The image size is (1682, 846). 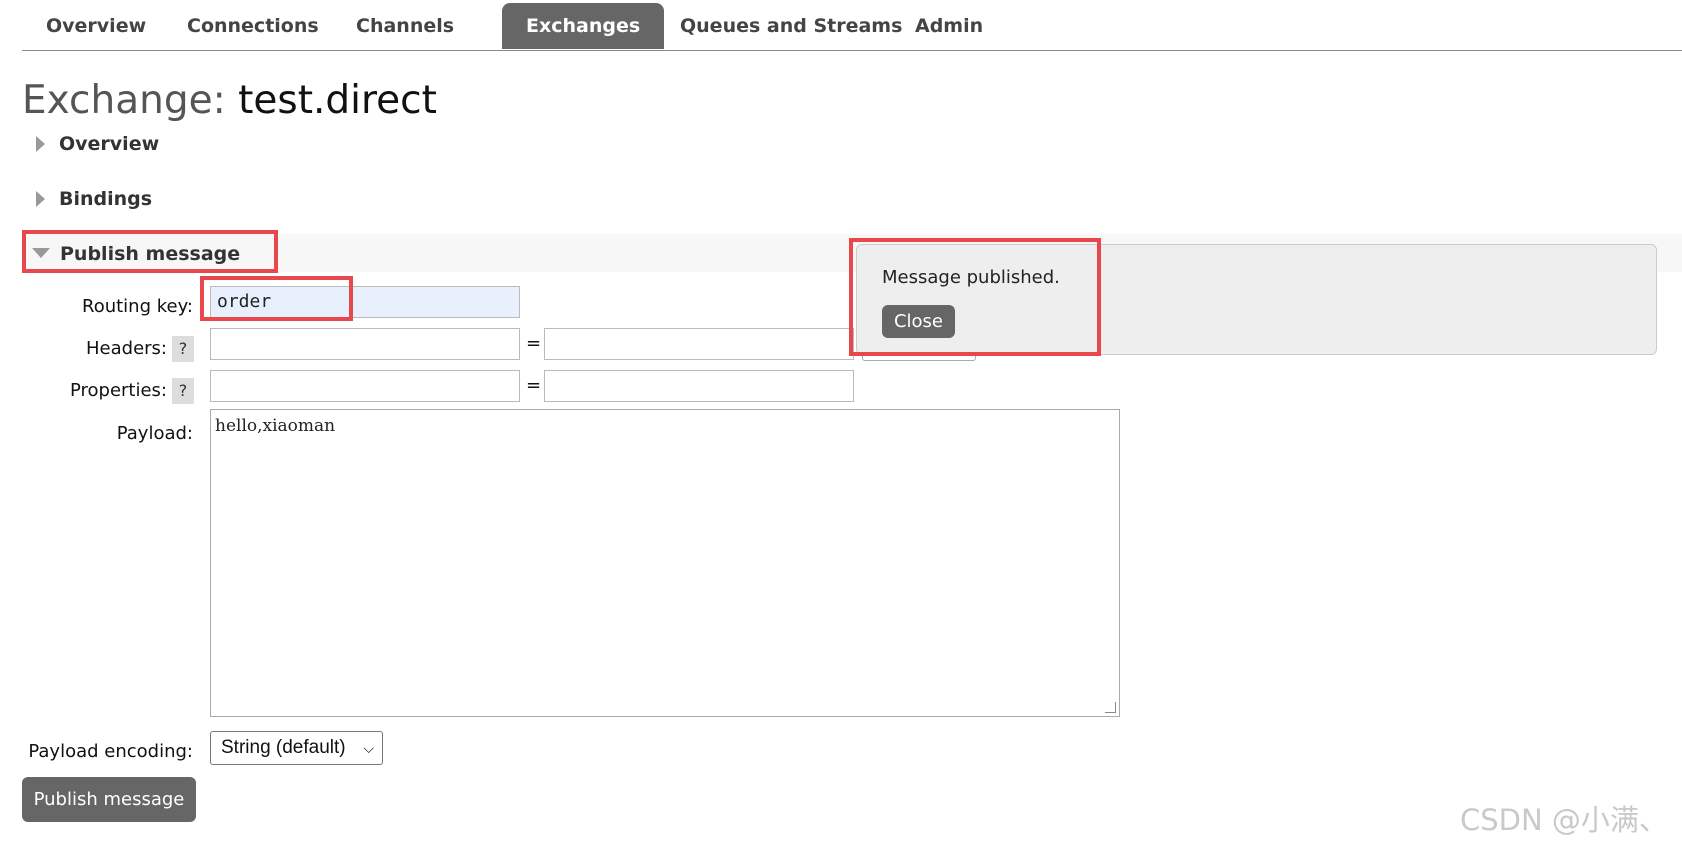 I want to click on watermark: CSDN @小满、, so click(x=1564, y=820).